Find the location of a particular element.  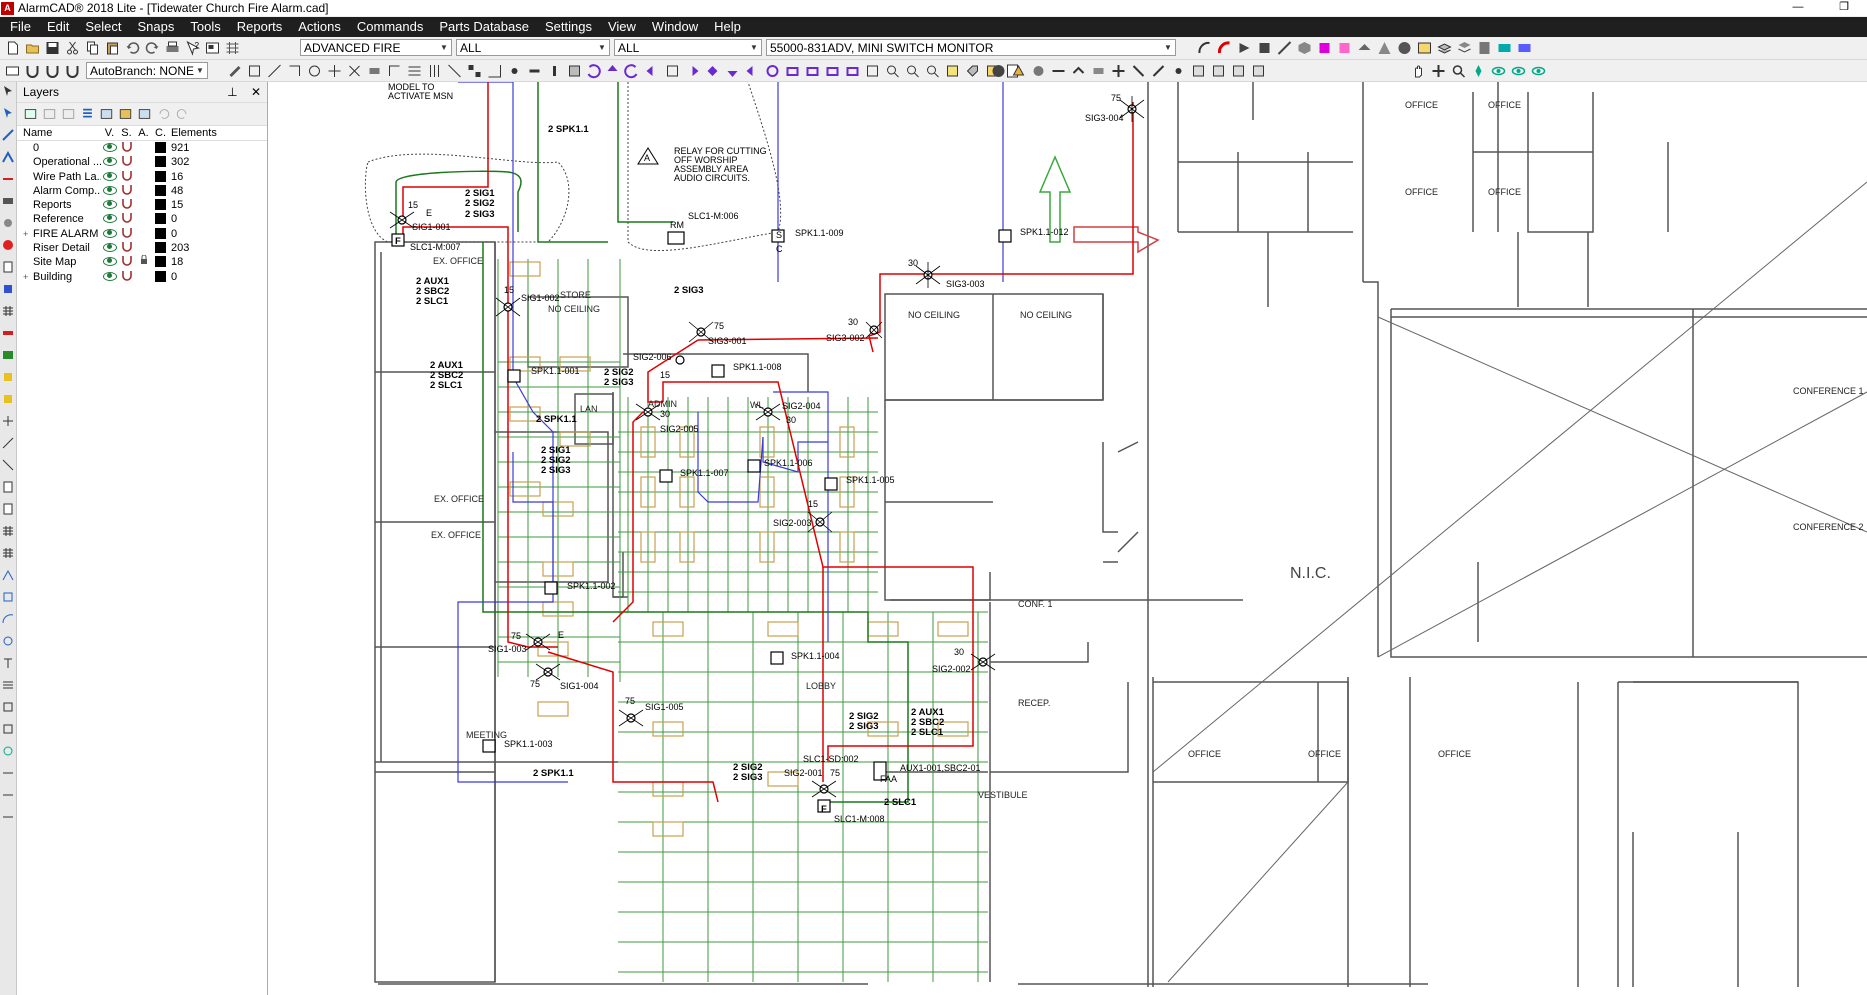

menu-settings: Settings is located at coordinates (568, 27).